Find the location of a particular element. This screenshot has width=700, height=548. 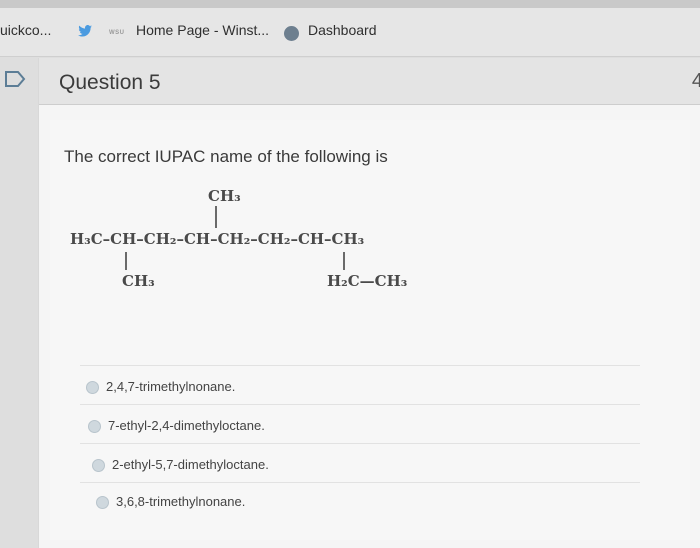

structure-bond-right is located at coordinates (344, 261).